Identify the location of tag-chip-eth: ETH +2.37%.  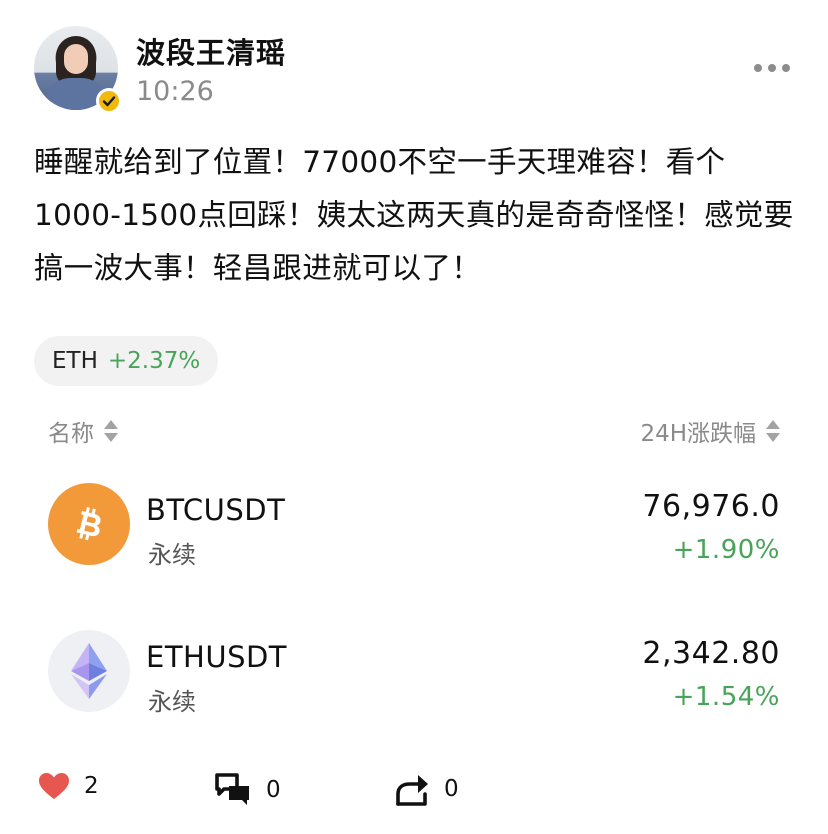
(126, 361).